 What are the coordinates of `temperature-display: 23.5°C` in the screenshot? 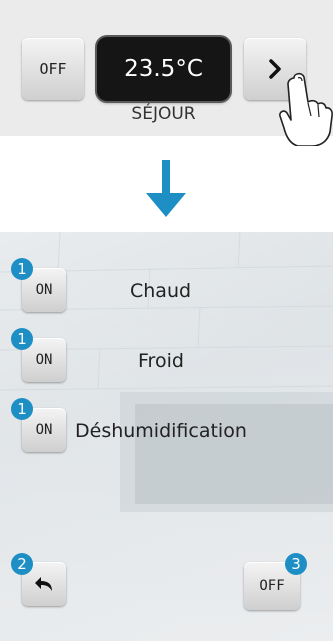 It's located at (163, 69).